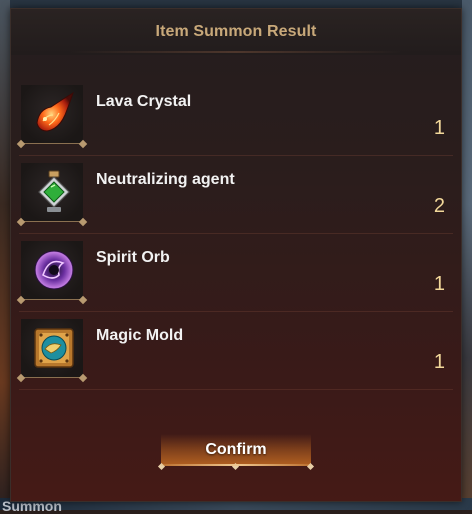 Image resolution: width=472 pixels, height=514 pixels. Describe the element at coordinates (234, 276) in the screenshot. I see `list-item: Spirit Orb 1` at that location.